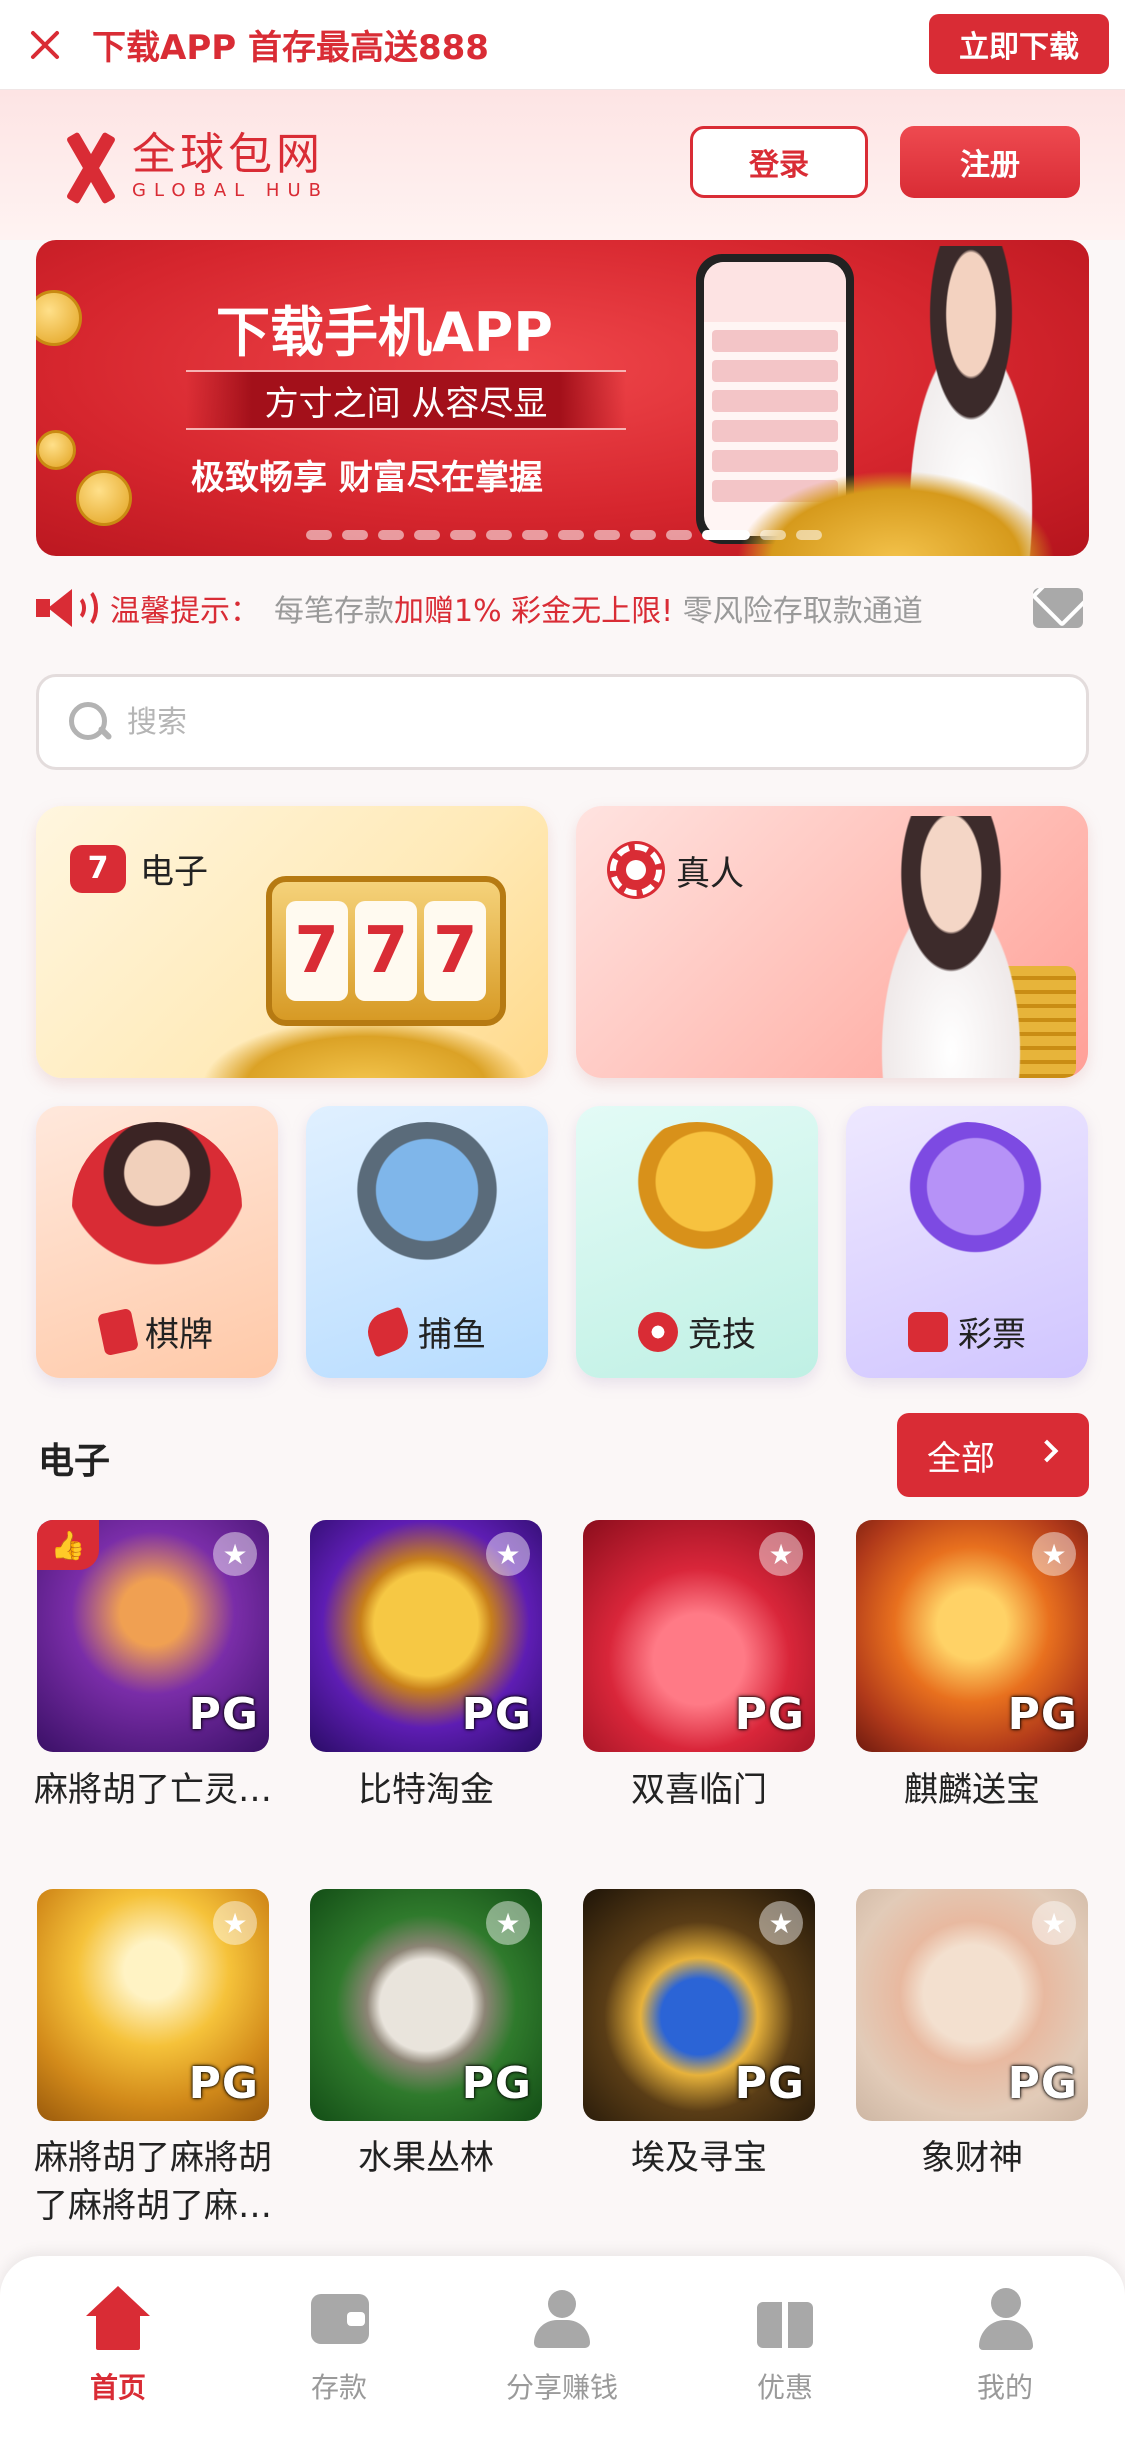  Describe the element at coordinates (292, 942) in the screenshot. I see `category-card-electronic: 777 7 电子` at that location.